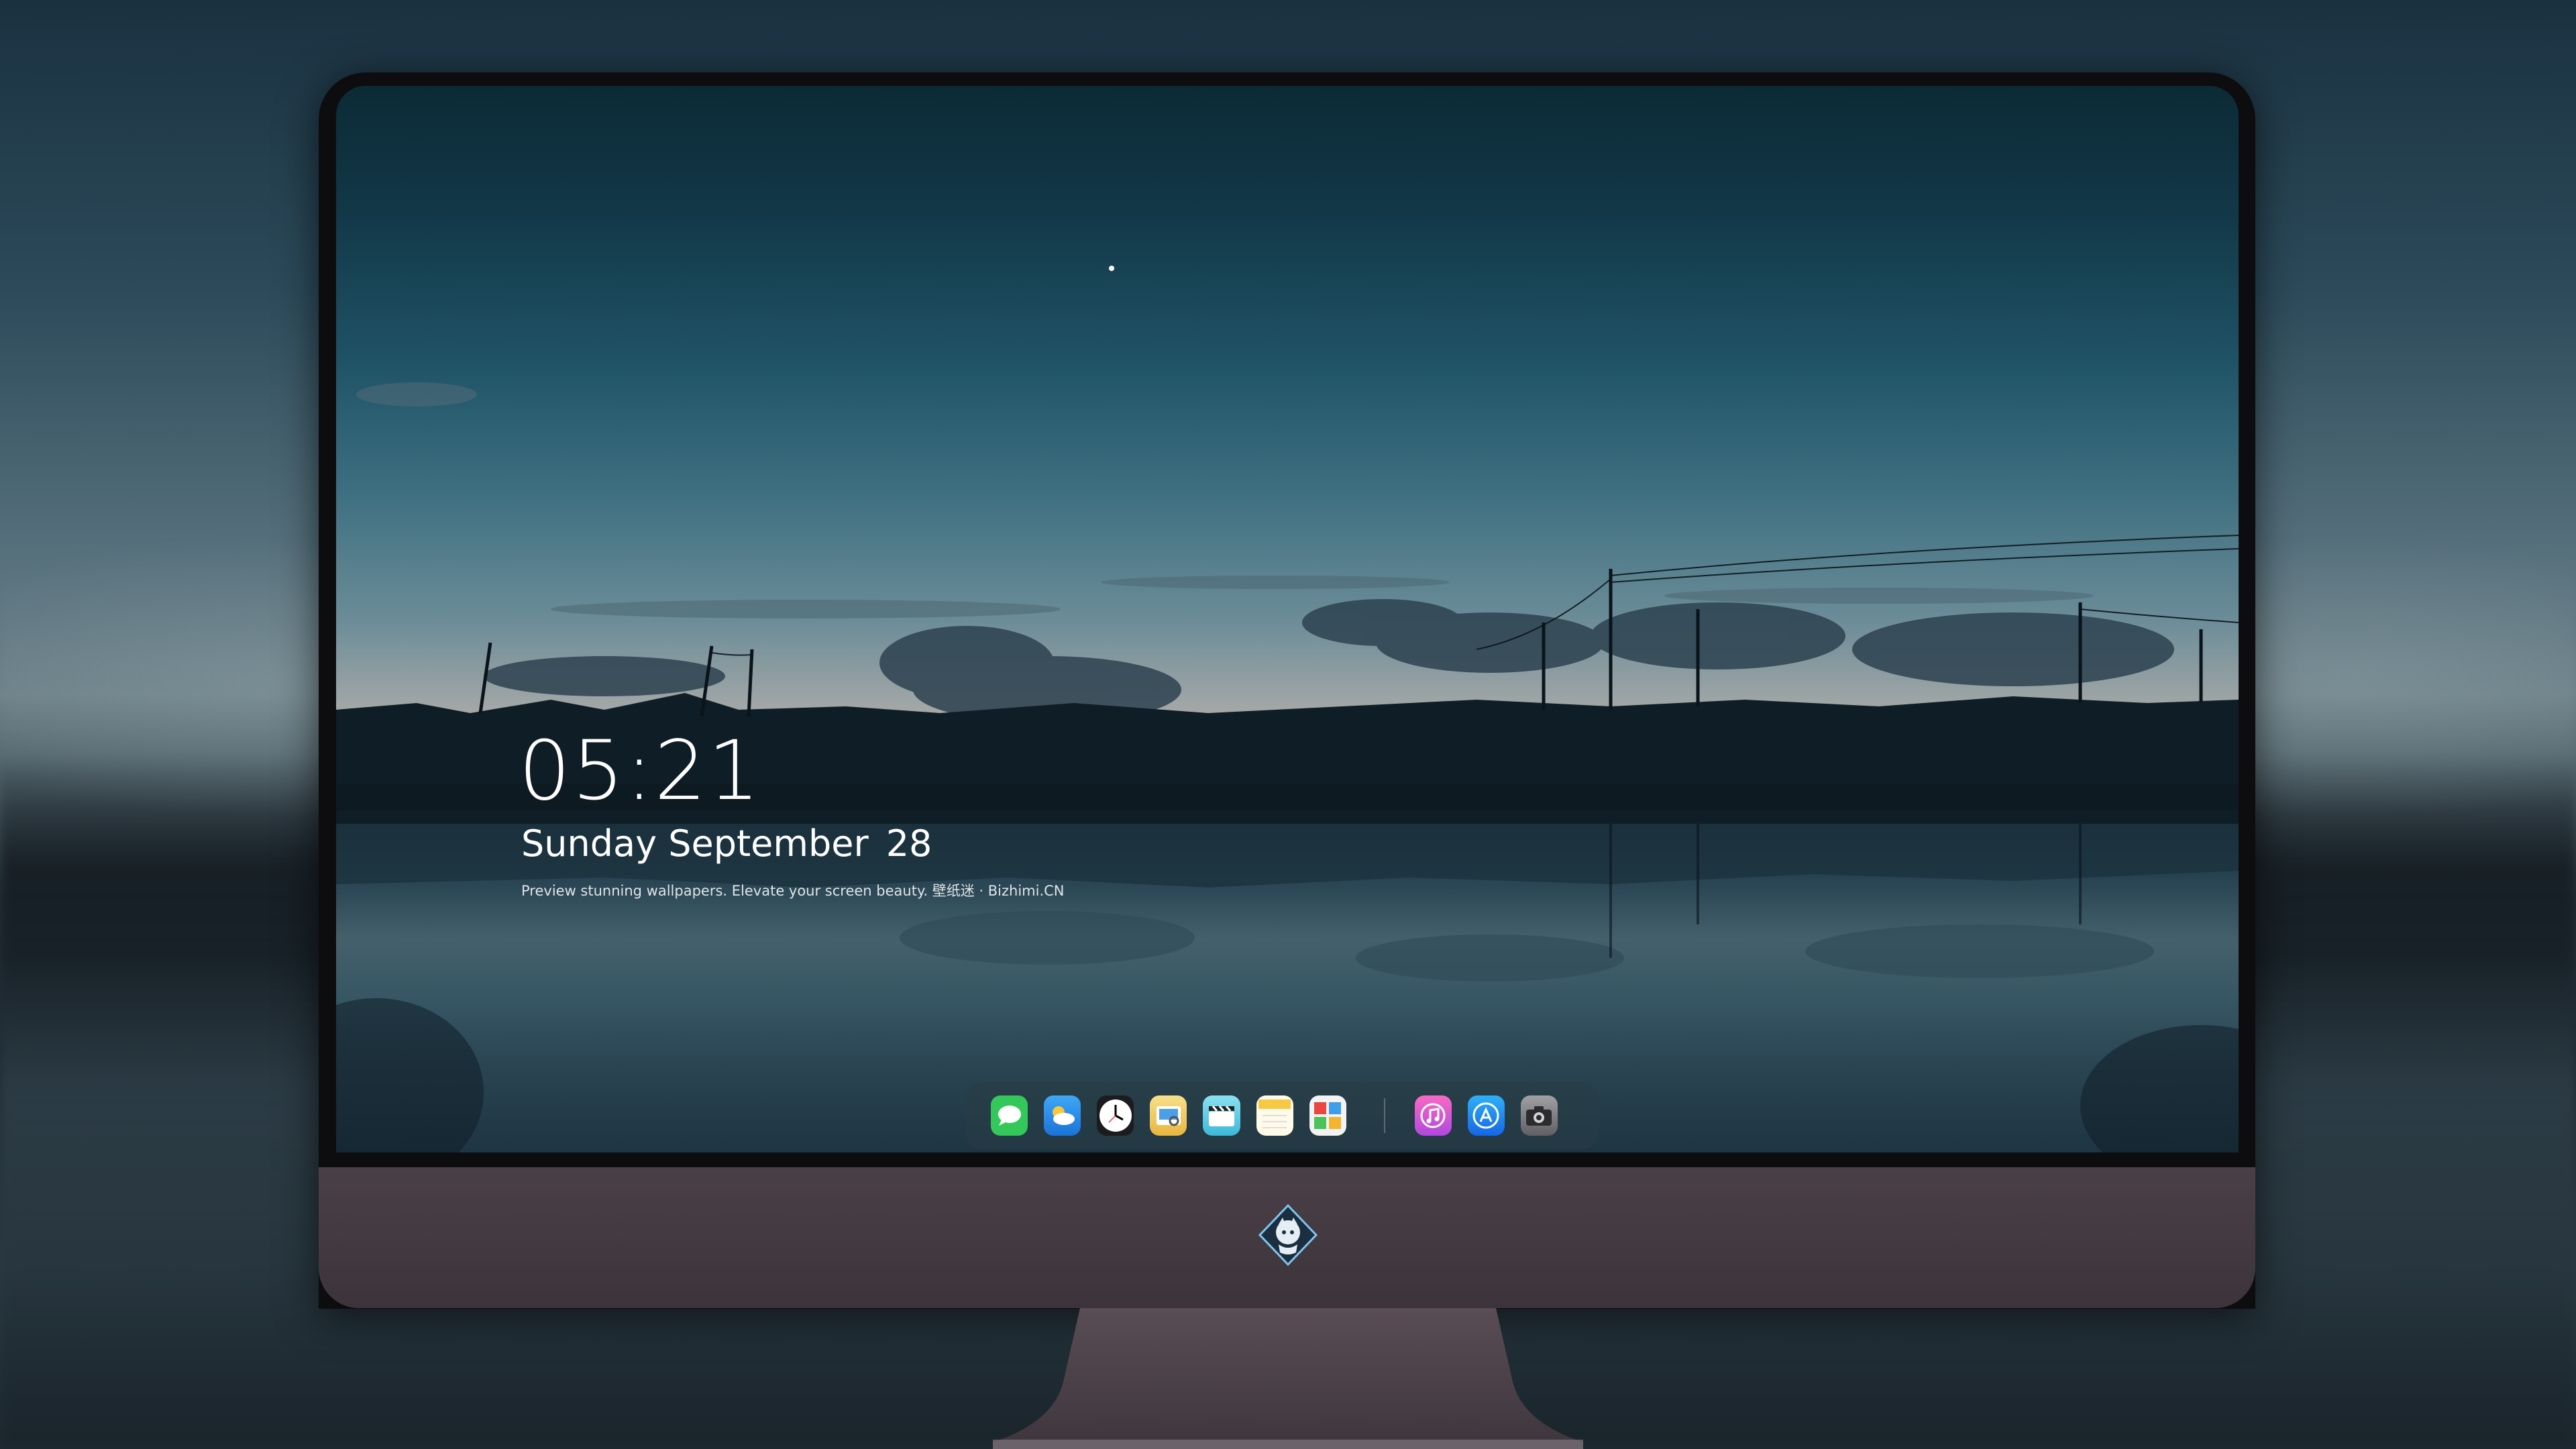 The image size is (2576, 1449). What do you see at coordinates (1115, 1115) in the screenshot?
I see `clock-icon` at bounding box center [1115, 1115].